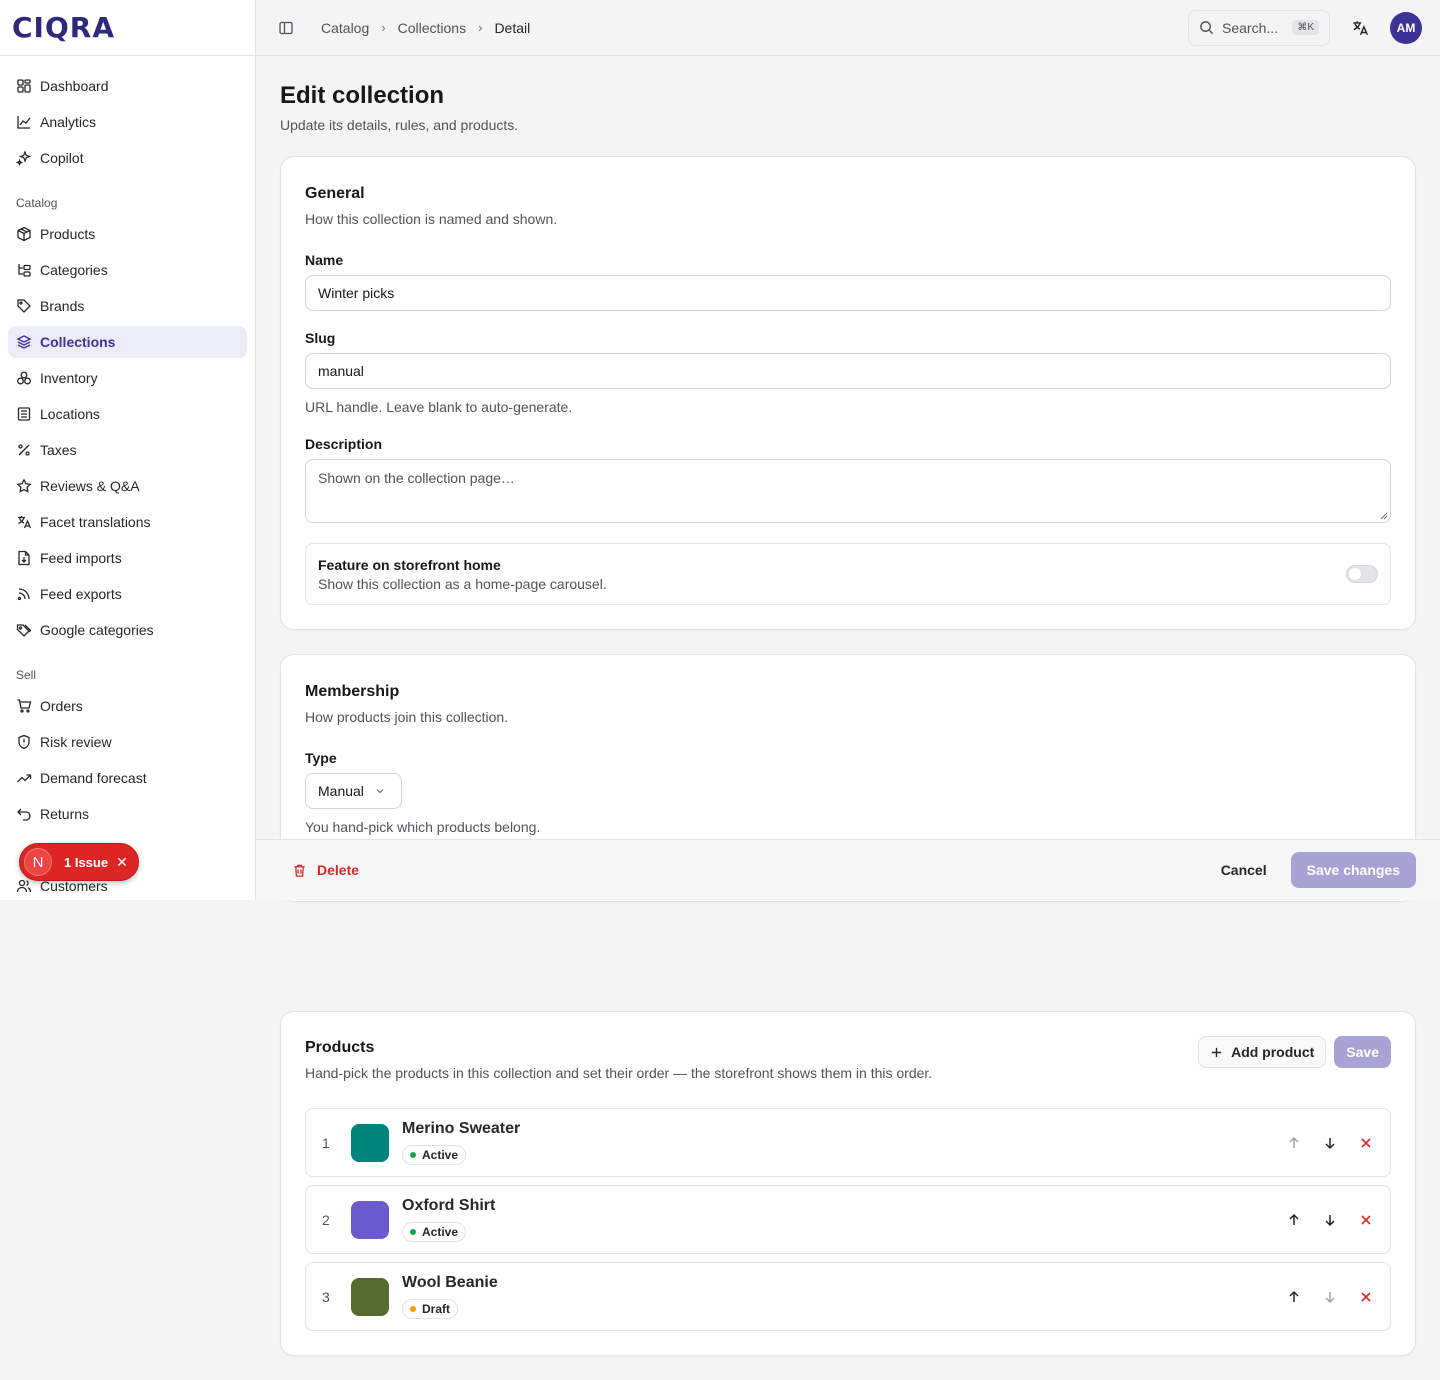  Describe the element at coordinates (338, 870) in the screenshot. I see `delete-label: Delete` at that location.